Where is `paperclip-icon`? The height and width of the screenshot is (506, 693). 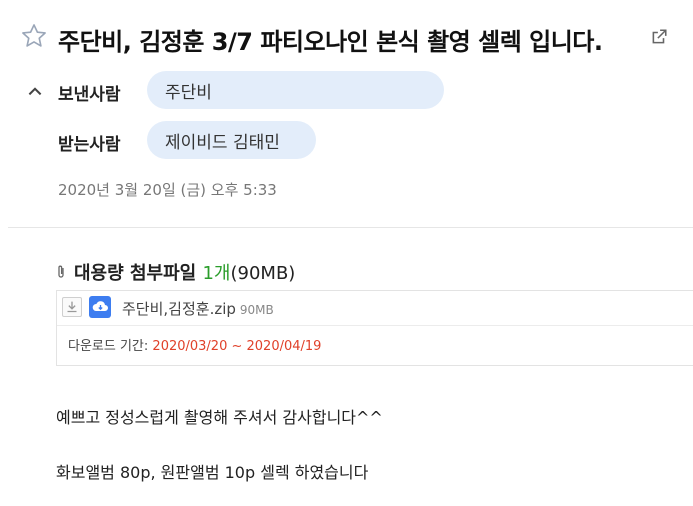 paperclip-icon is located at coordinates (61, 271).